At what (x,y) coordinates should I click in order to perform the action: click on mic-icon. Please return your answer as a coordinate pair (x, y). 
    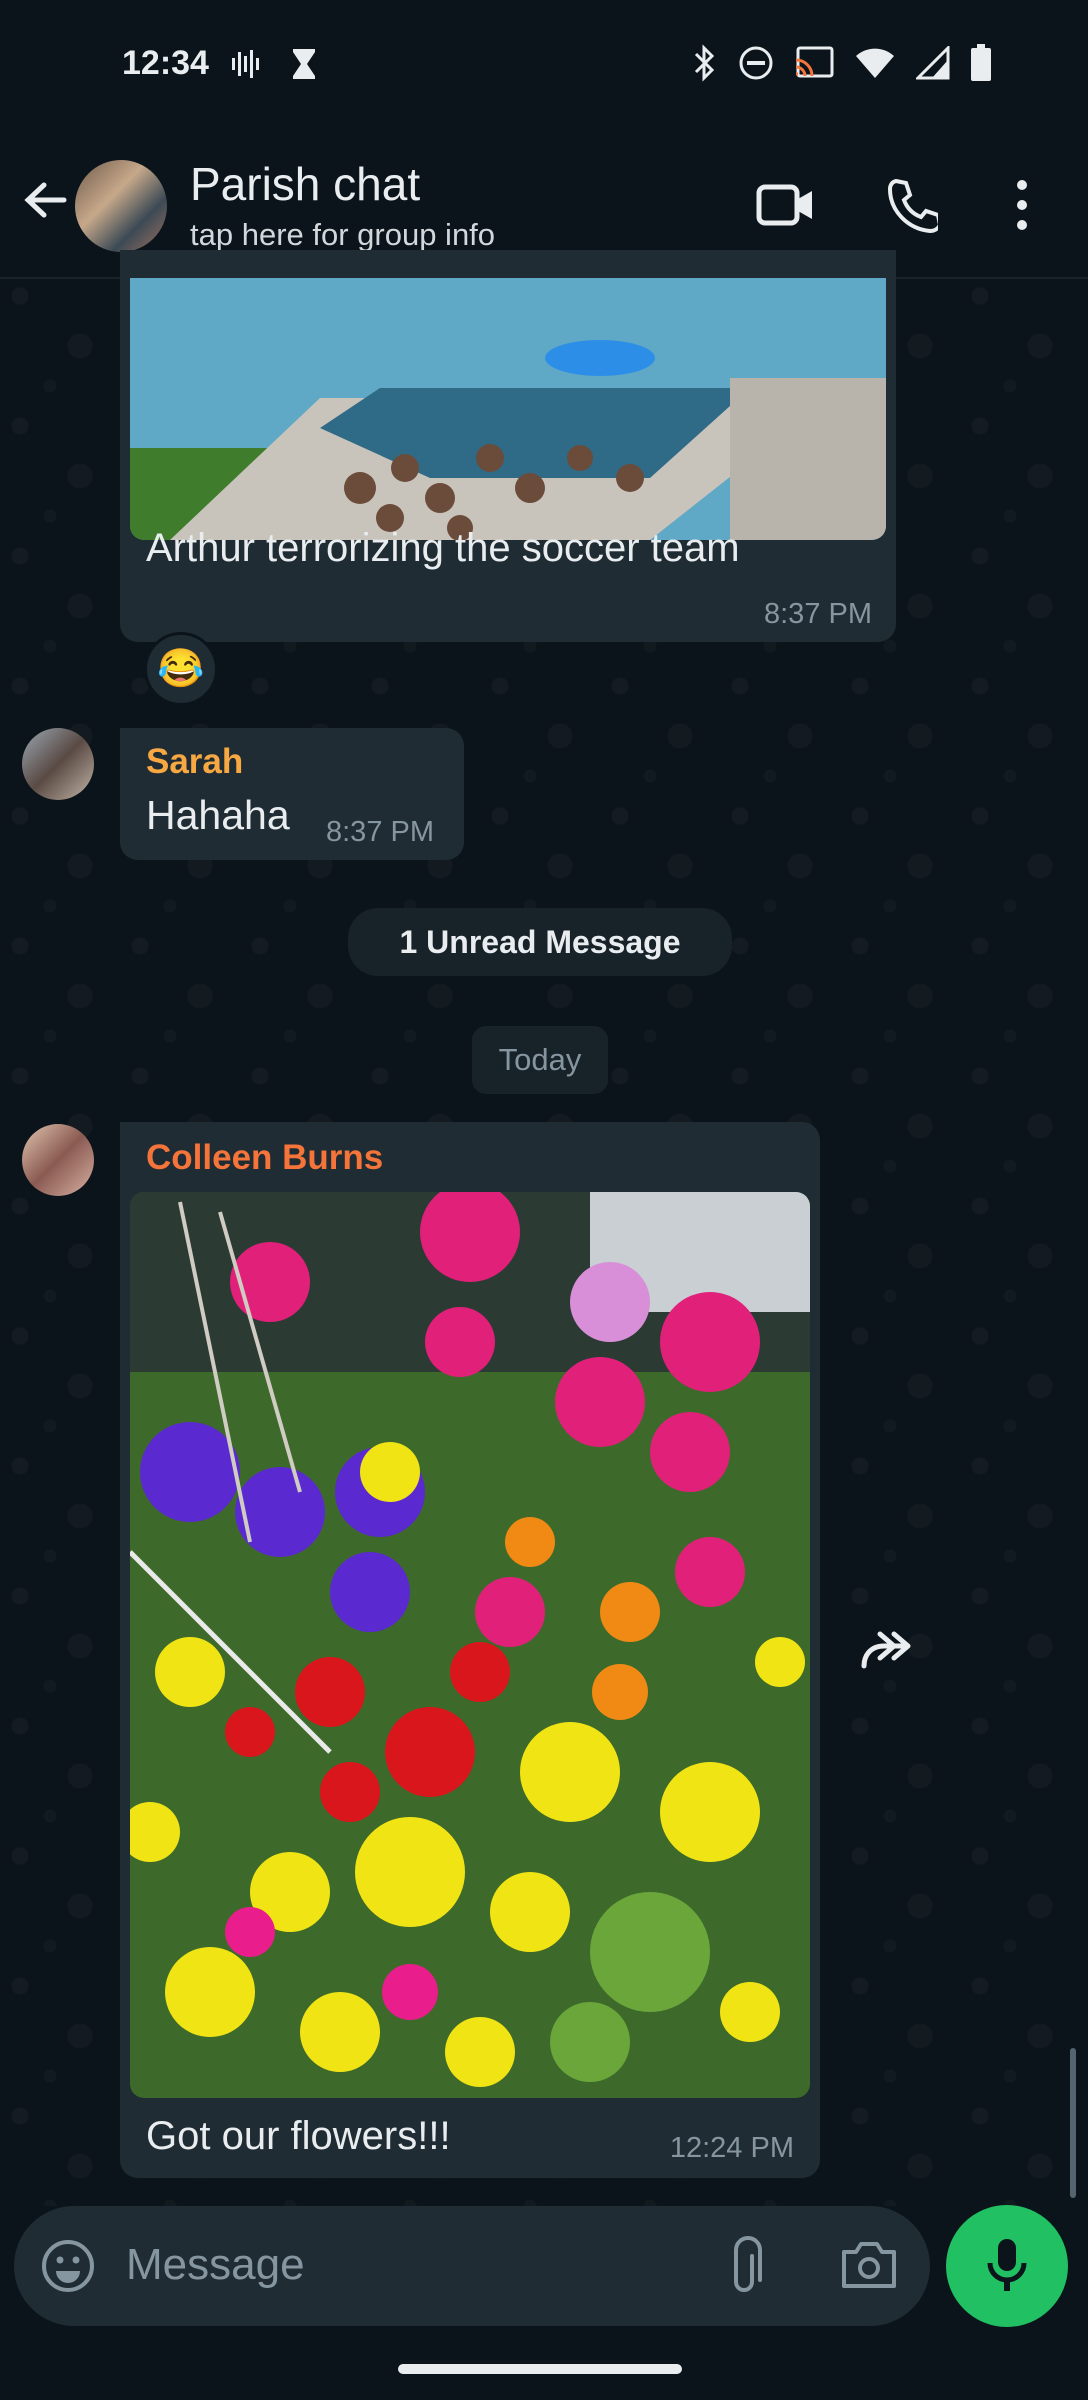
    Looking at the image, I should click on (1007, 2266).